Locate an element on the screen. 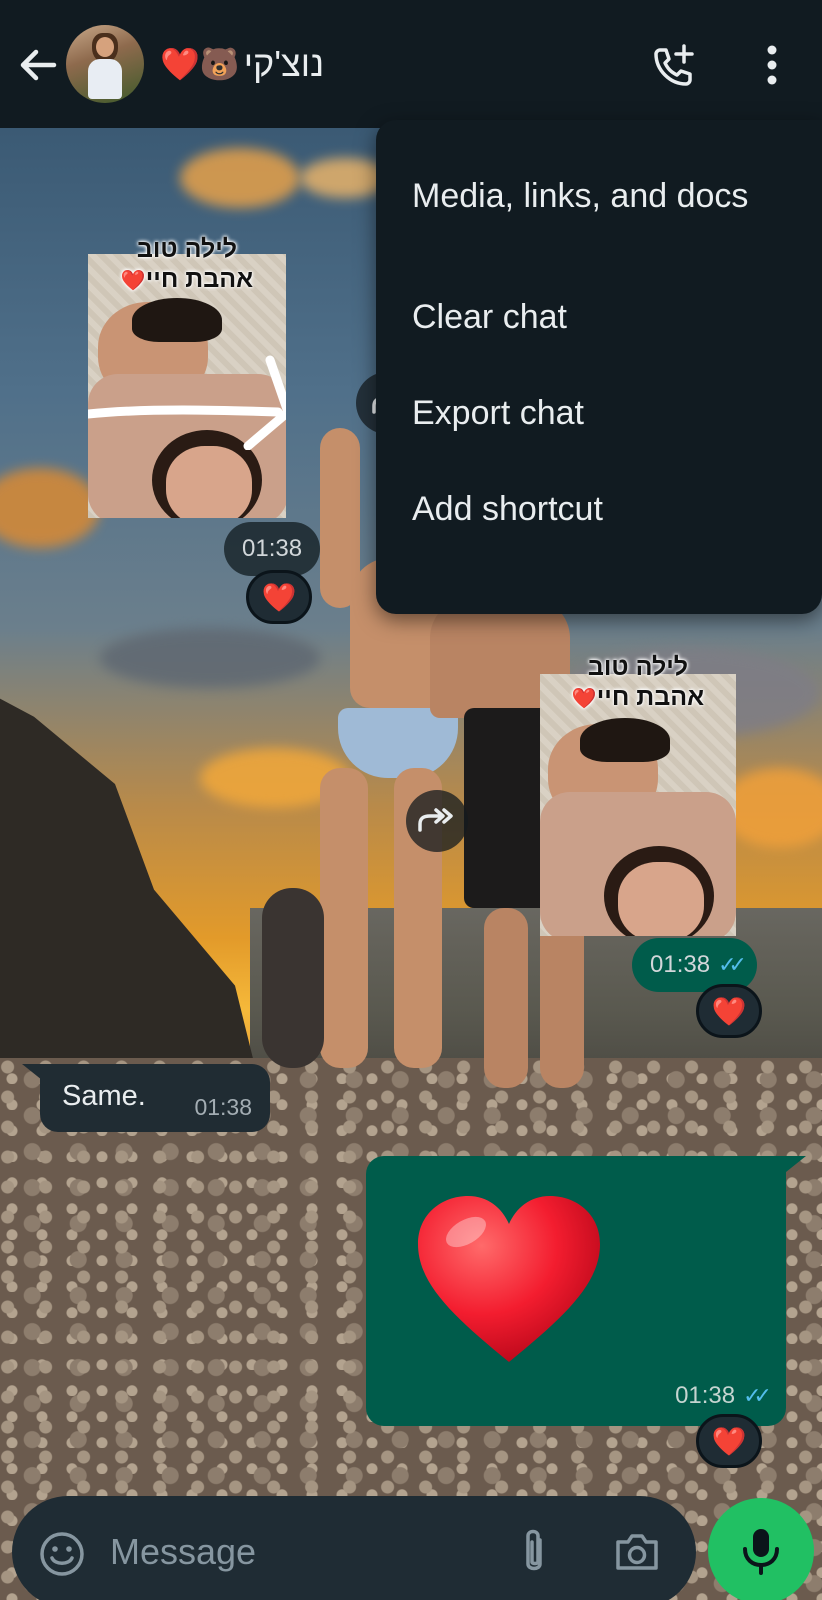  emoji-message-time: 01:38 is located at coordinates (705, 1395).